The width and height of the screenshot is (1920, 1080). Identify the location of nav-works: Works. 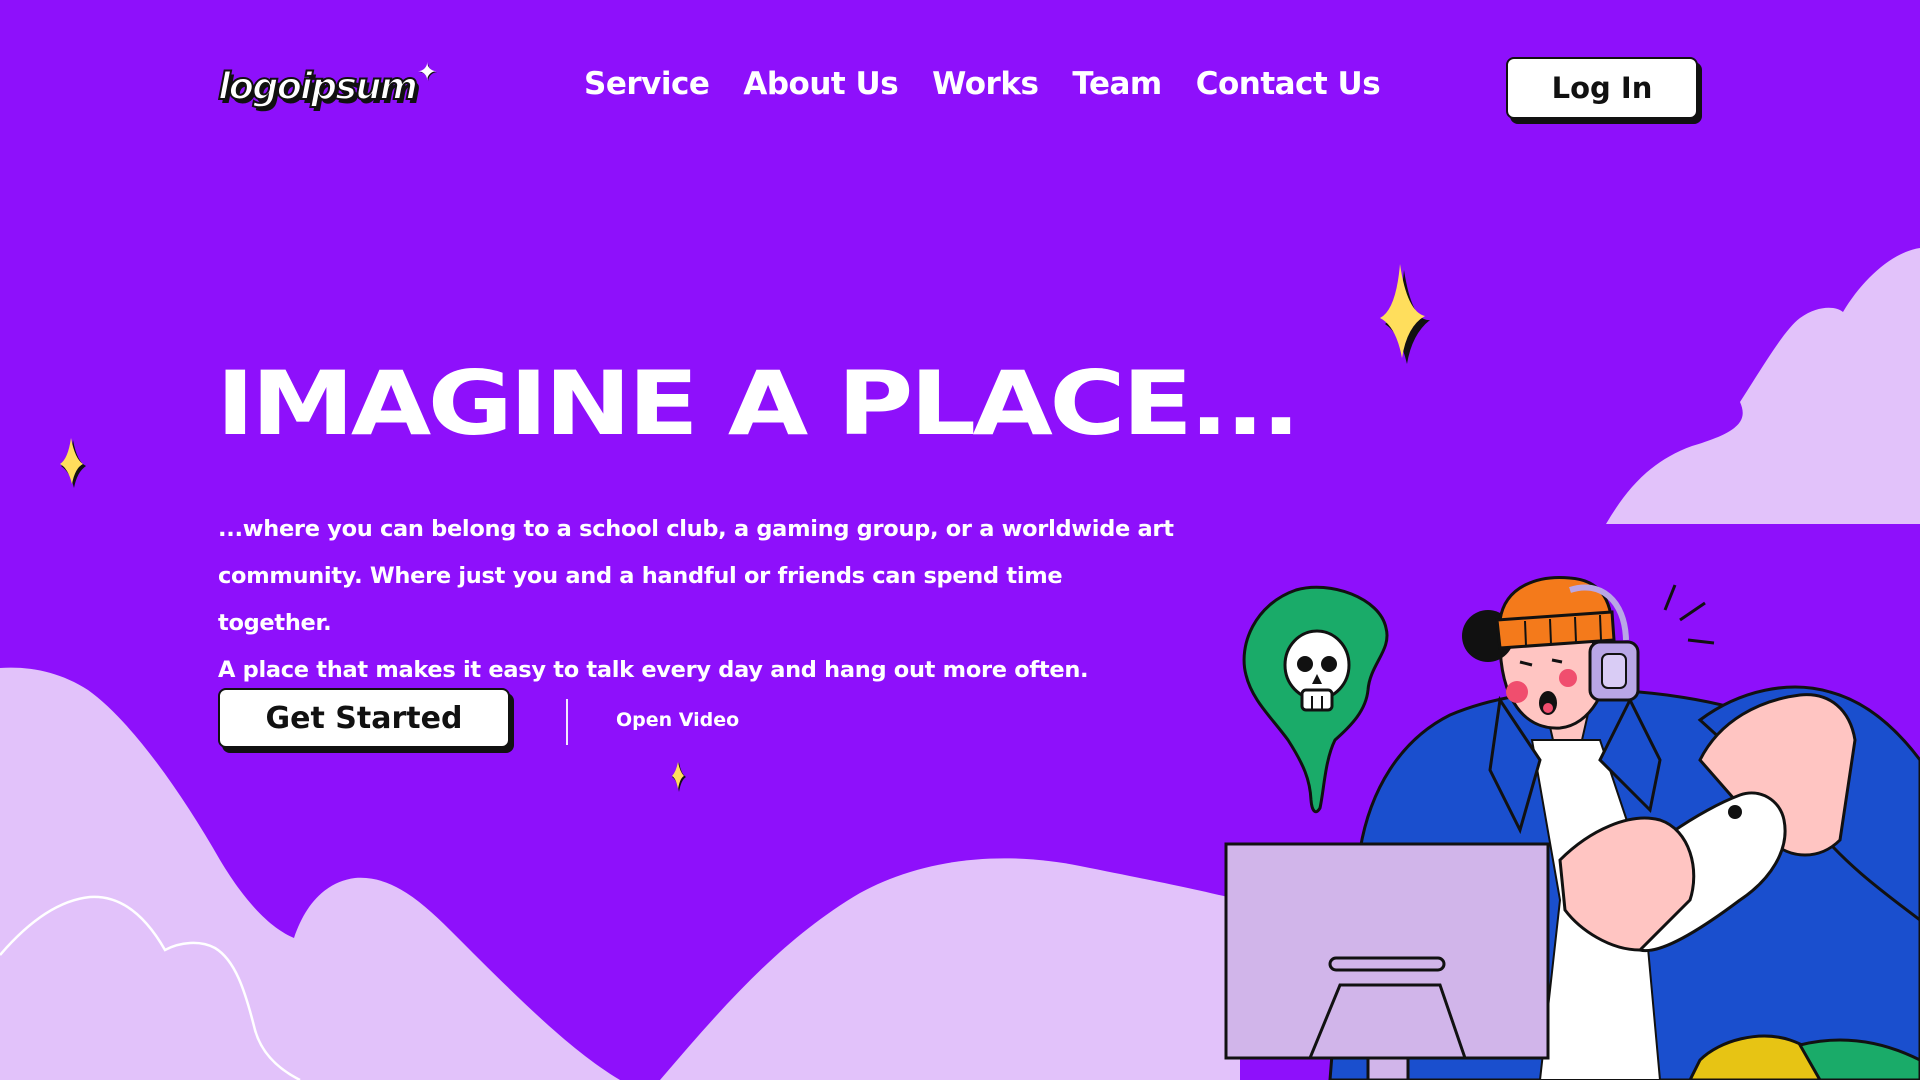
(985, 84).